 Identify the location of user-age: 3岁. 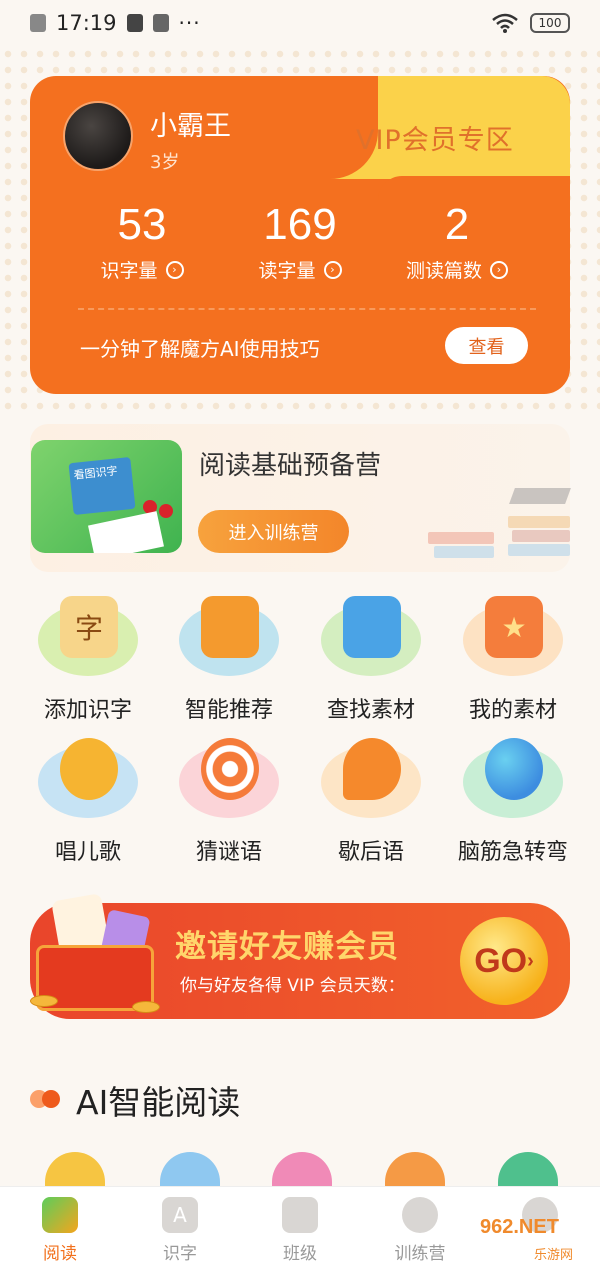
(165, 162).